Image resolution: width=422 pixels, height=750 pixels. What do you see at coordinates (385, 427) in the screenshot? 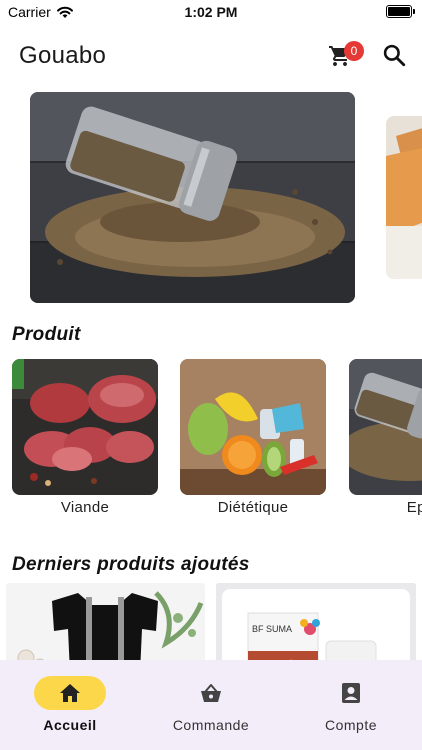
I see `category-image-epices` at bounding box center [385, 427].